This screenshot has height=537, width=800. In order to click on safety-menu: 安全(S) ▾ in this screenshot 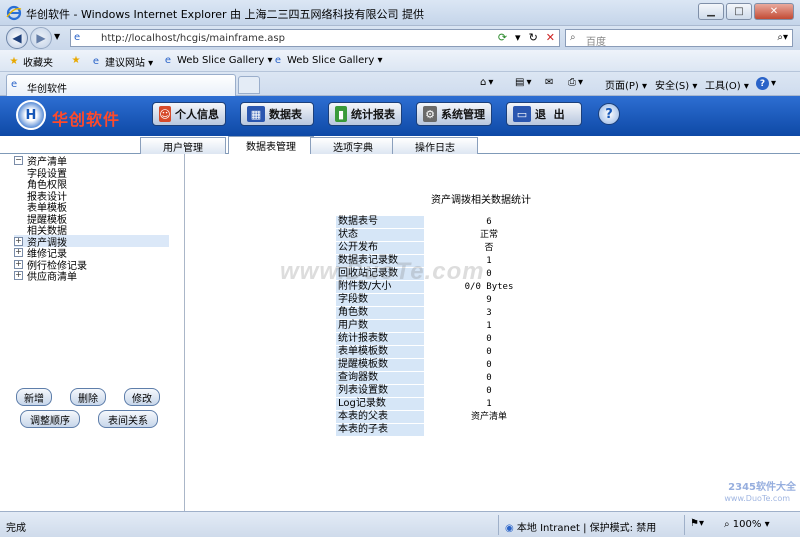, I will do `click(676, 84)`.